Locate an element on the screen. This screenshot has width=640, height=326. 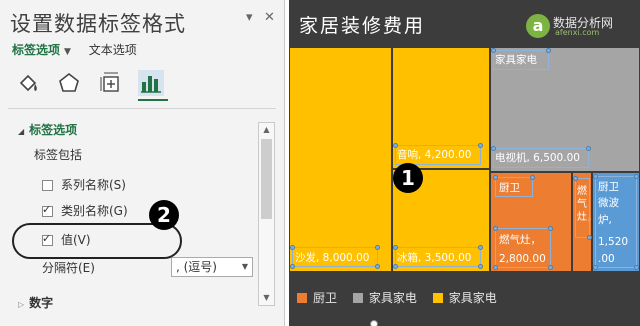
separator-value: , (逗号) is located at coordinates (196, 267).